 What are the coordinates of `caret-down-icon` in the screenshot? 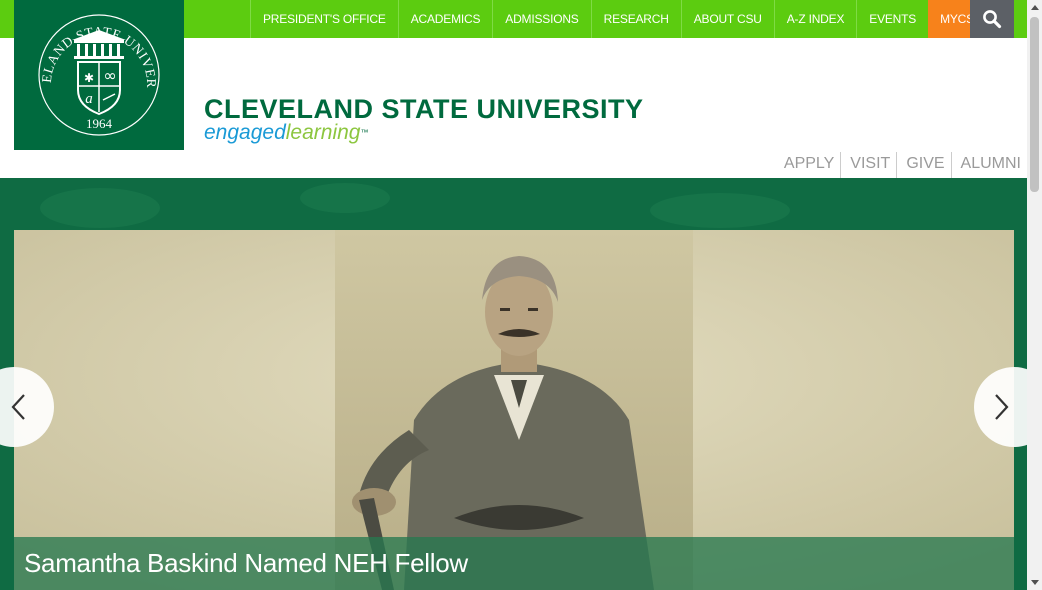 It's located at (1034, 582).